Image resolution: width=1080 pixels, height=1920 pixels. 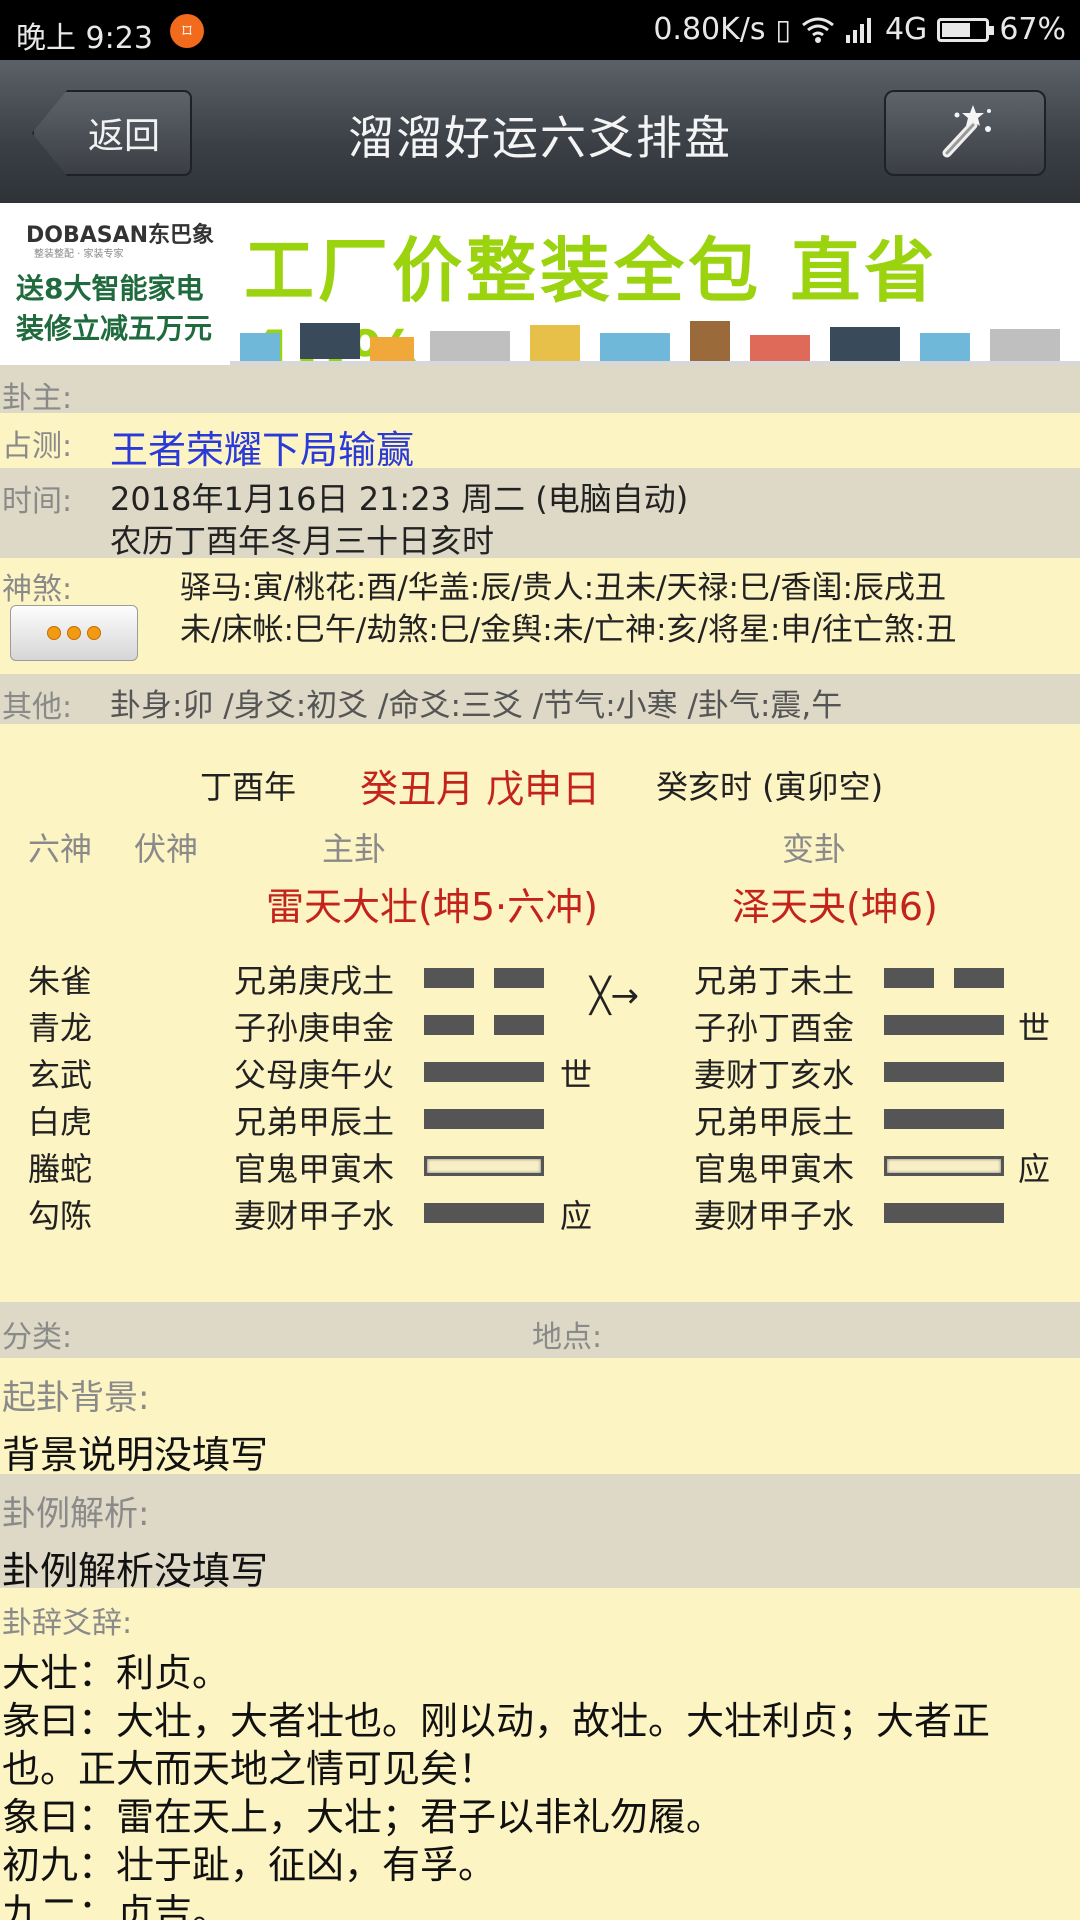 What do you see at coordinates (956, 29) in the screenshot?
I see `battery-level` at bounding box center [956, 29].